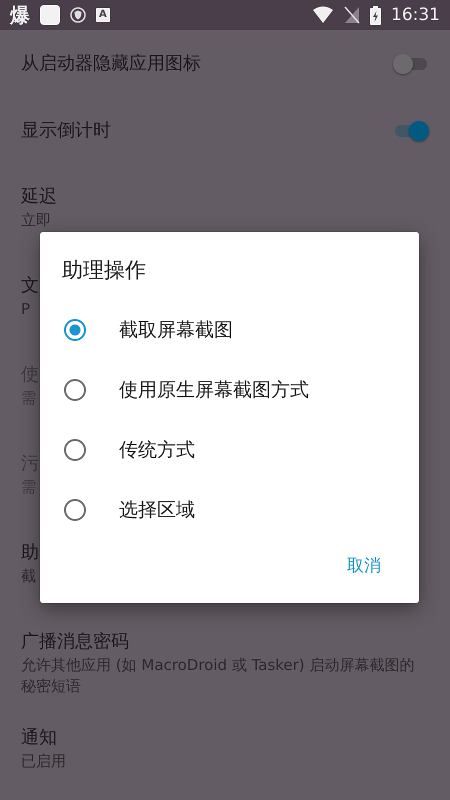 The width and height of the screenshot is (450, 800). I want to click on setting-title: 延迟, so click(39, 197).